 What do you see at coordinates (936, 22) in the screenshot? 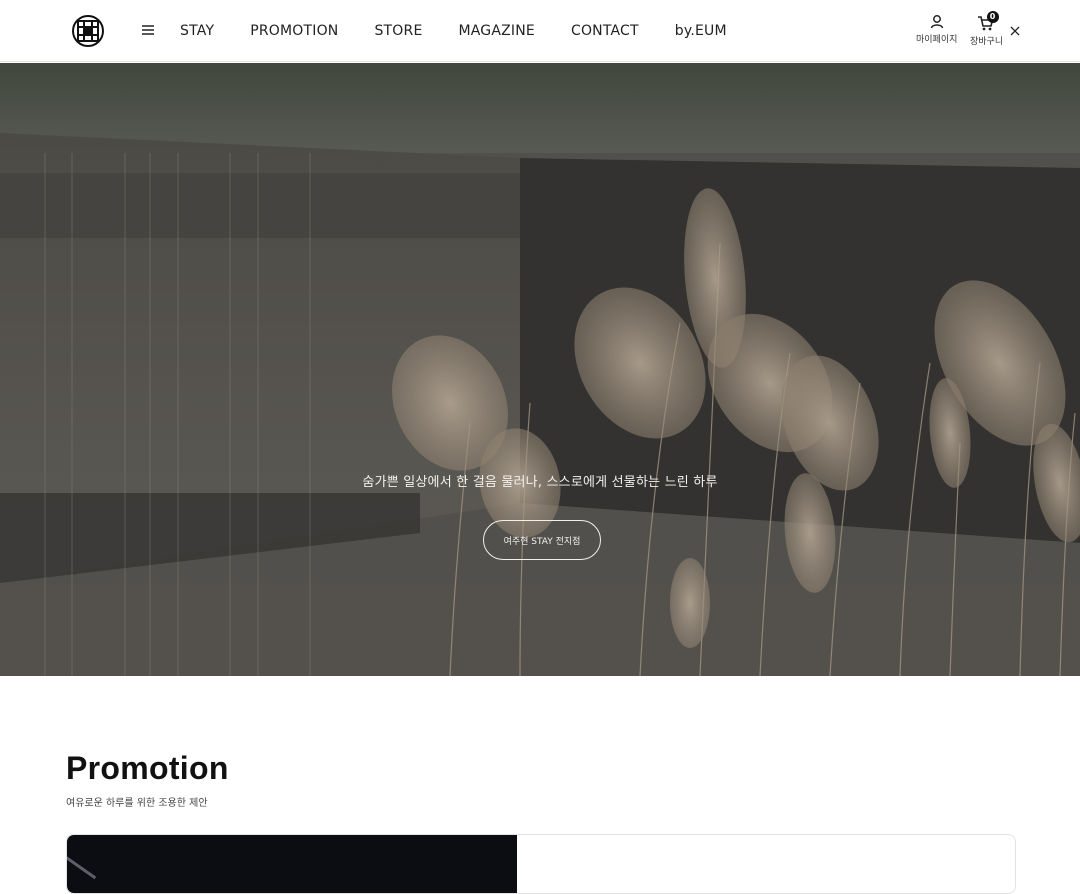
I see `user-icon` at bounding box center [936, 22].